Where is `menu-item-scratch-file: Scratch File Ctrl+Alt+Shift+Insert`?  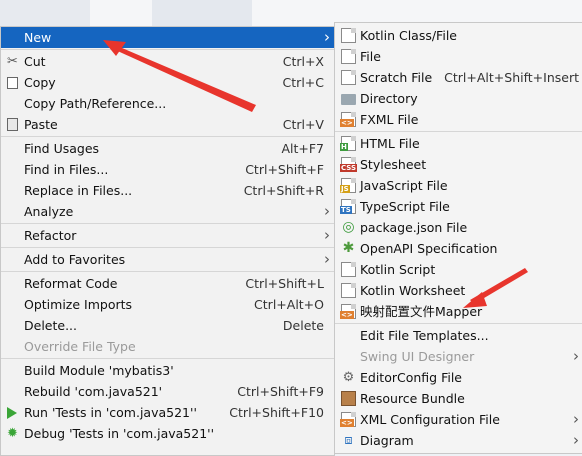
menu-item-scratch-file: Scratch File Ctrl+Alt+Shift+Insert is located at coordinates (458, 77).